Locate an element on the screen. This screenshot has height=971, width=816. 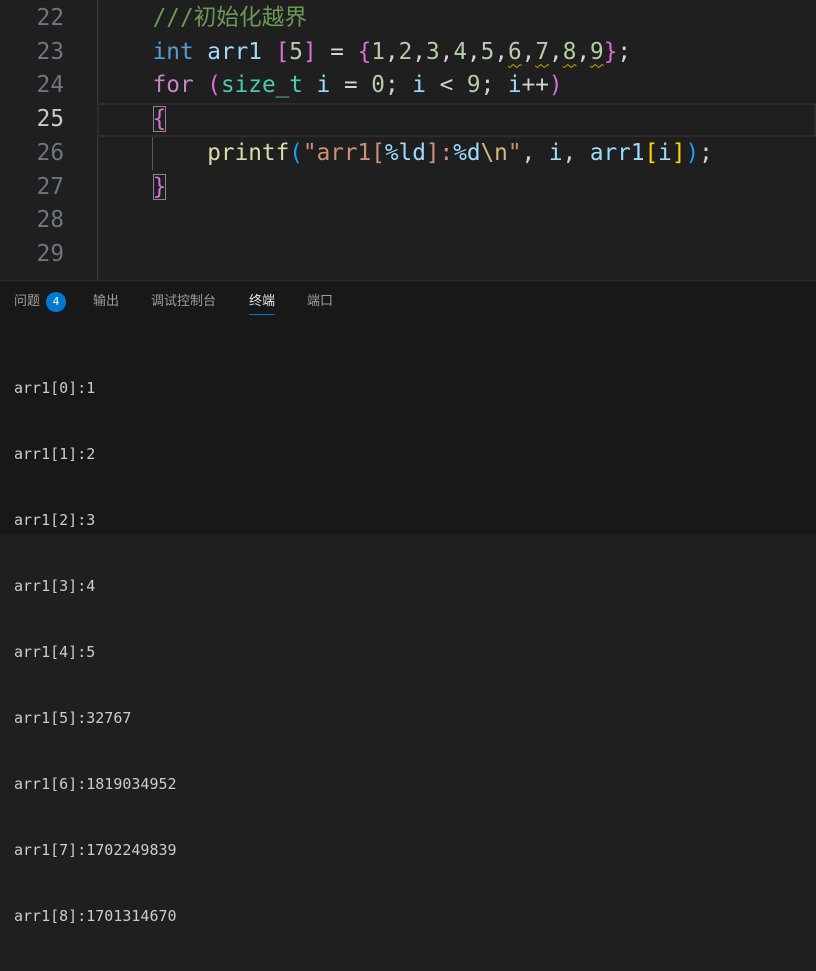
code-token: ( is located at coordinates (296, 152).